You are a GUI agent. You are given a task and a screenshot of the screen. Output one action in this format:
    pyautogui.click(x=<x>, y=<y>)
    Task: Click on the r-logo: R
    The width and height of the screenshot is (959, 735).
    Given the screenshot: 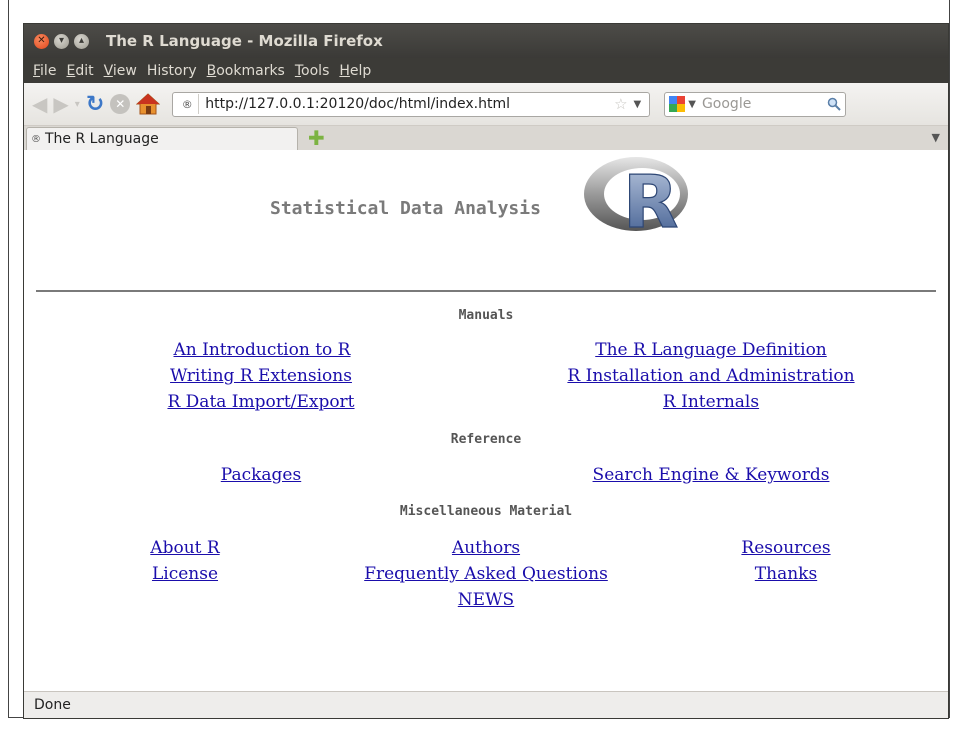 What is the action you would take?
    pyautogui.click(x=641, y=198)
    